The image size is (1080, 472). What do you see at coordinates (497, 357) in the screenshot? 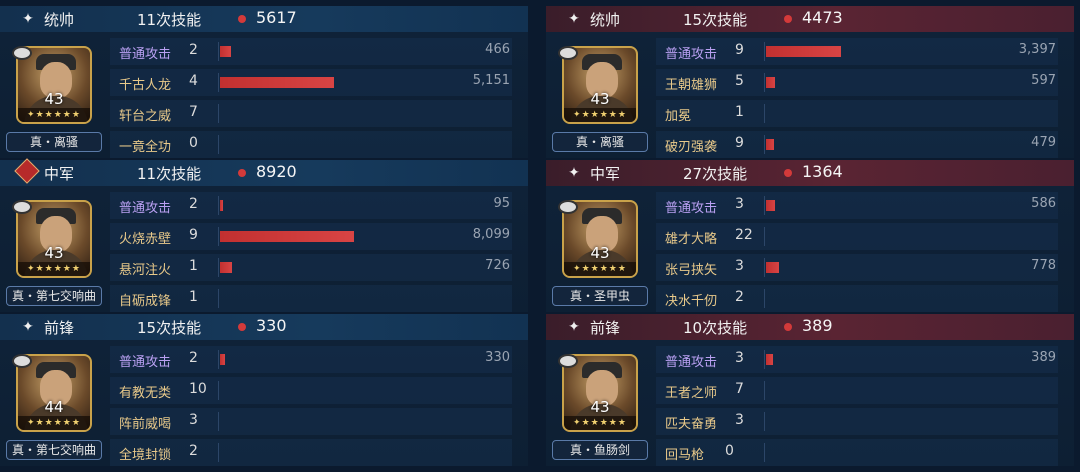
I see `skill-damage: 330` at bounding box center [497, 357].